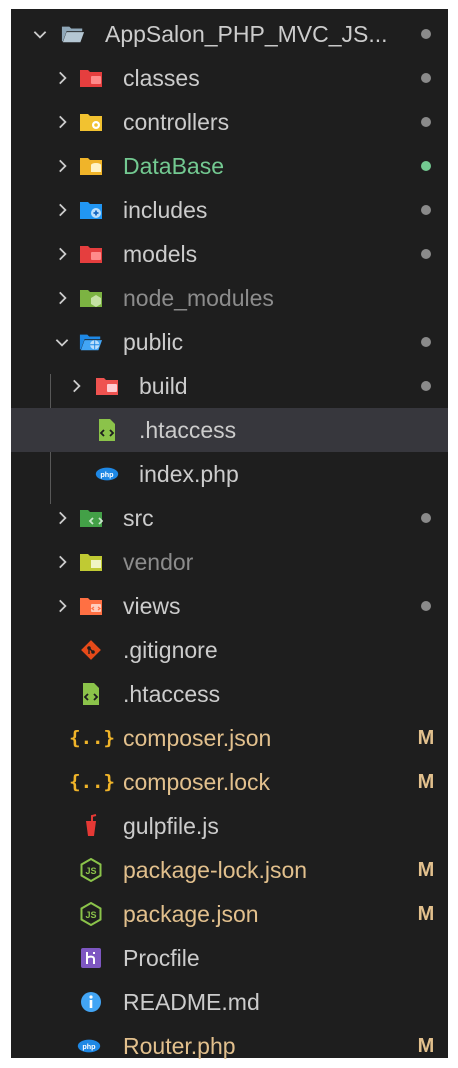 The height and width of the screenshot is (1068, 458). Describe the element at coordinates (229, 166) in the screenshot. I see `tree-item-database: DataBase` at that location.